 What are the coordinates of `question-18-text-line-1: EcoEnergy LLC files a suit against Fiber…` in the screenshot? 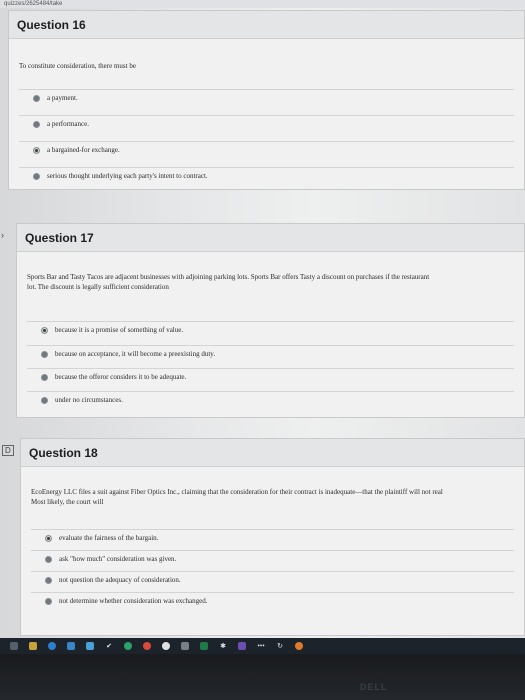 It's located at (237, 492).